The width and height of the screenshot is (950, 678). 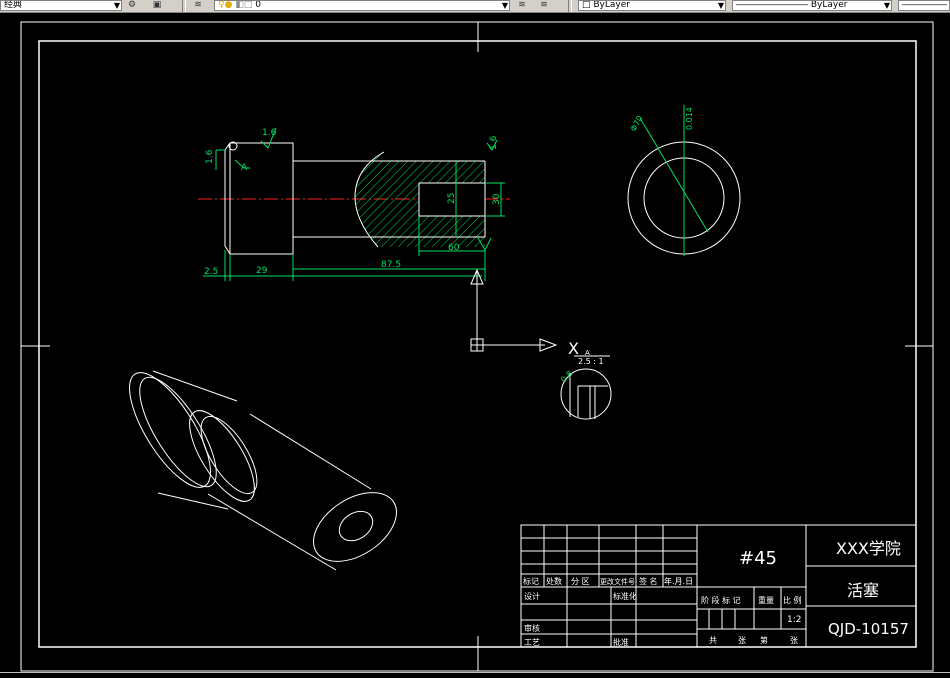 What do you see at coordinates (531, 581) in the screenshot?
I see `header-mark: 标记` at bounding box center [531, 581].